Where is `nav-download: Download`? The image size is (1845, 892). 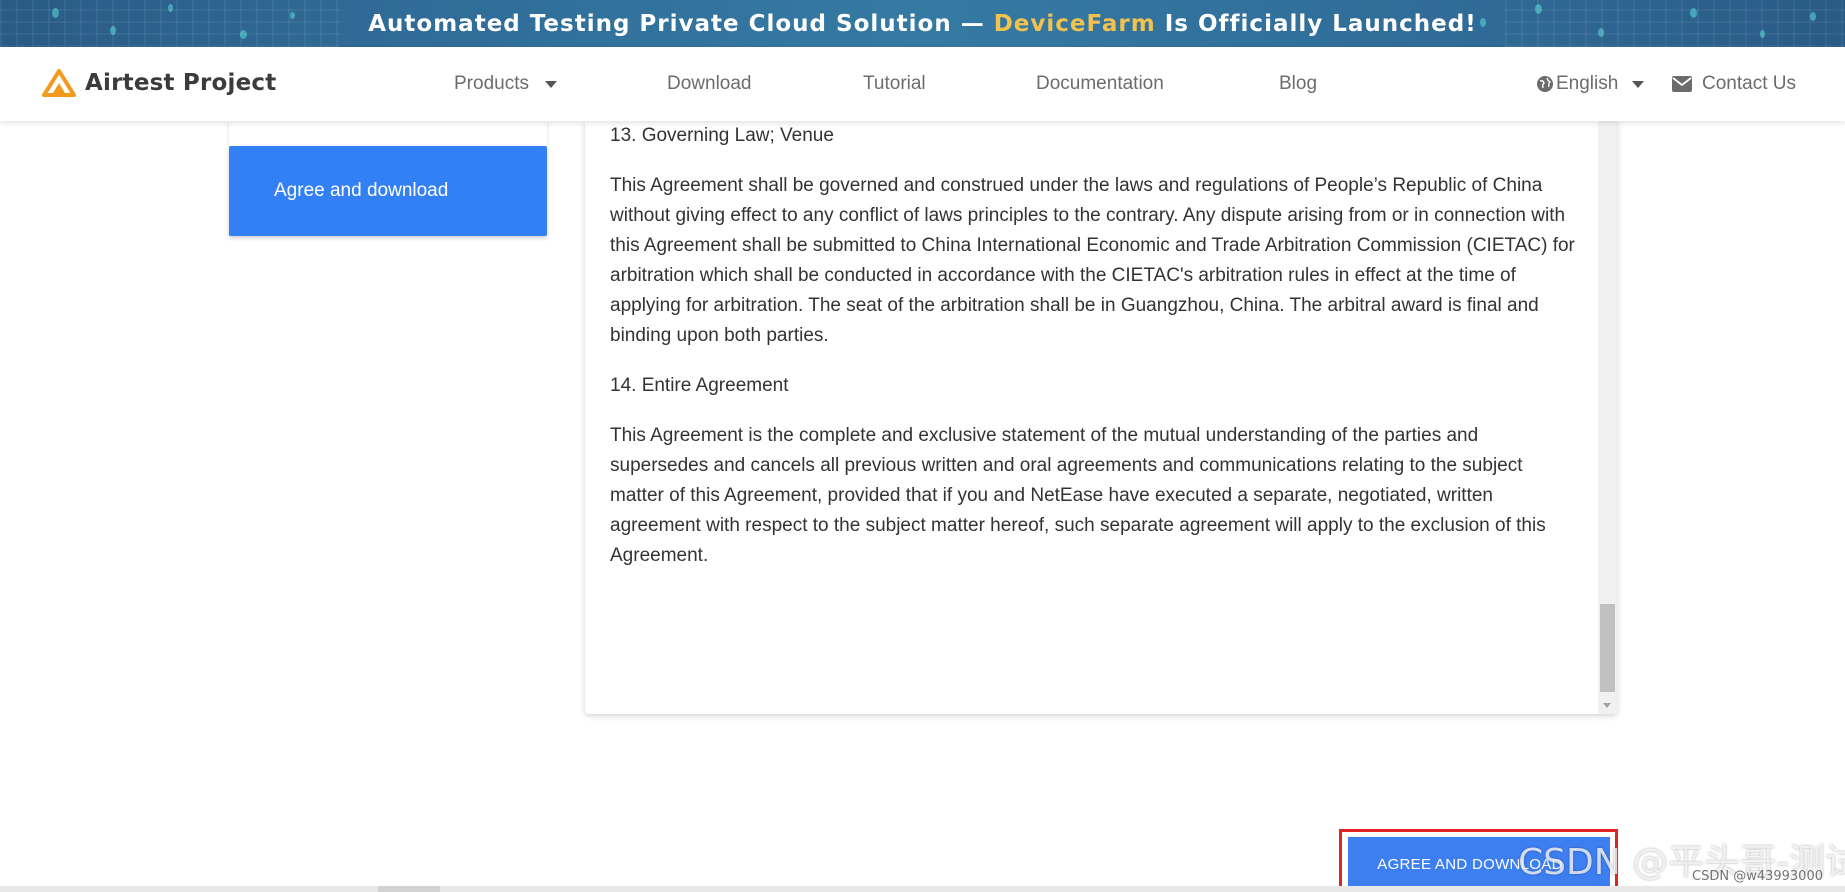 nav-download: Download is located at coordinates (709, 84).